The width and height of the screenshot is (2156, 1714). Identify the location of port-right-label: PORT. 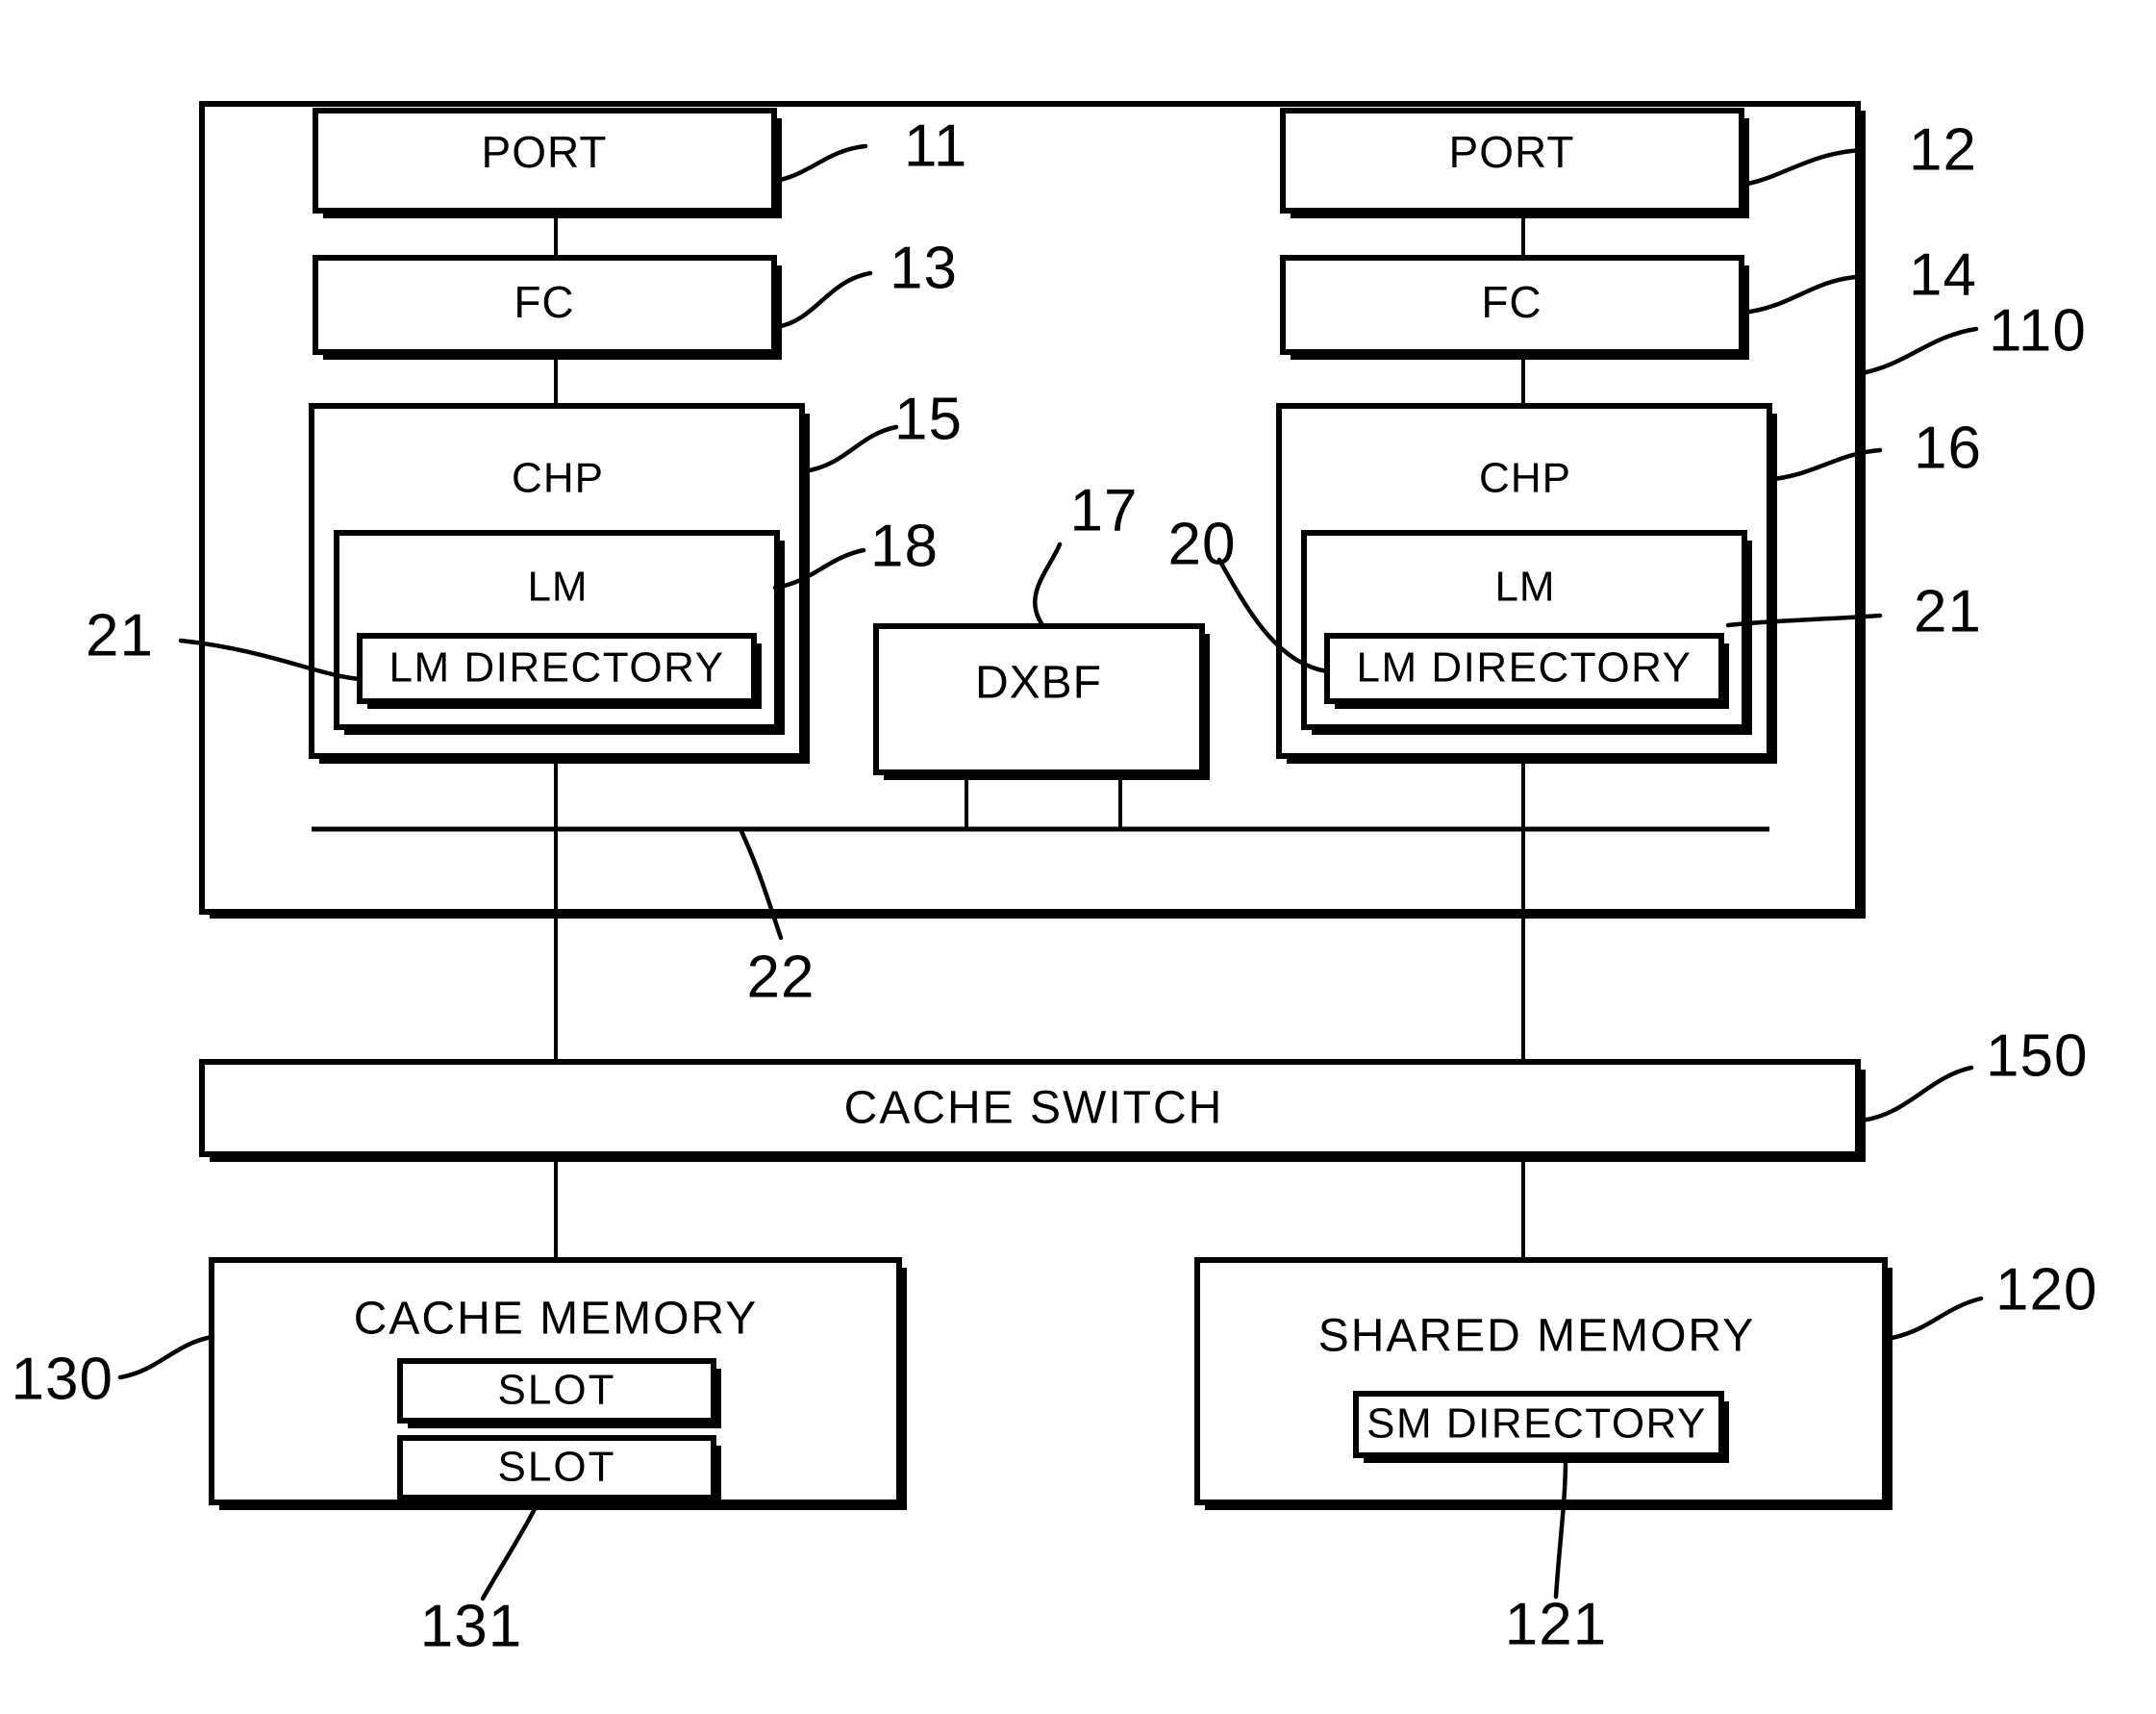
(1512, 152).